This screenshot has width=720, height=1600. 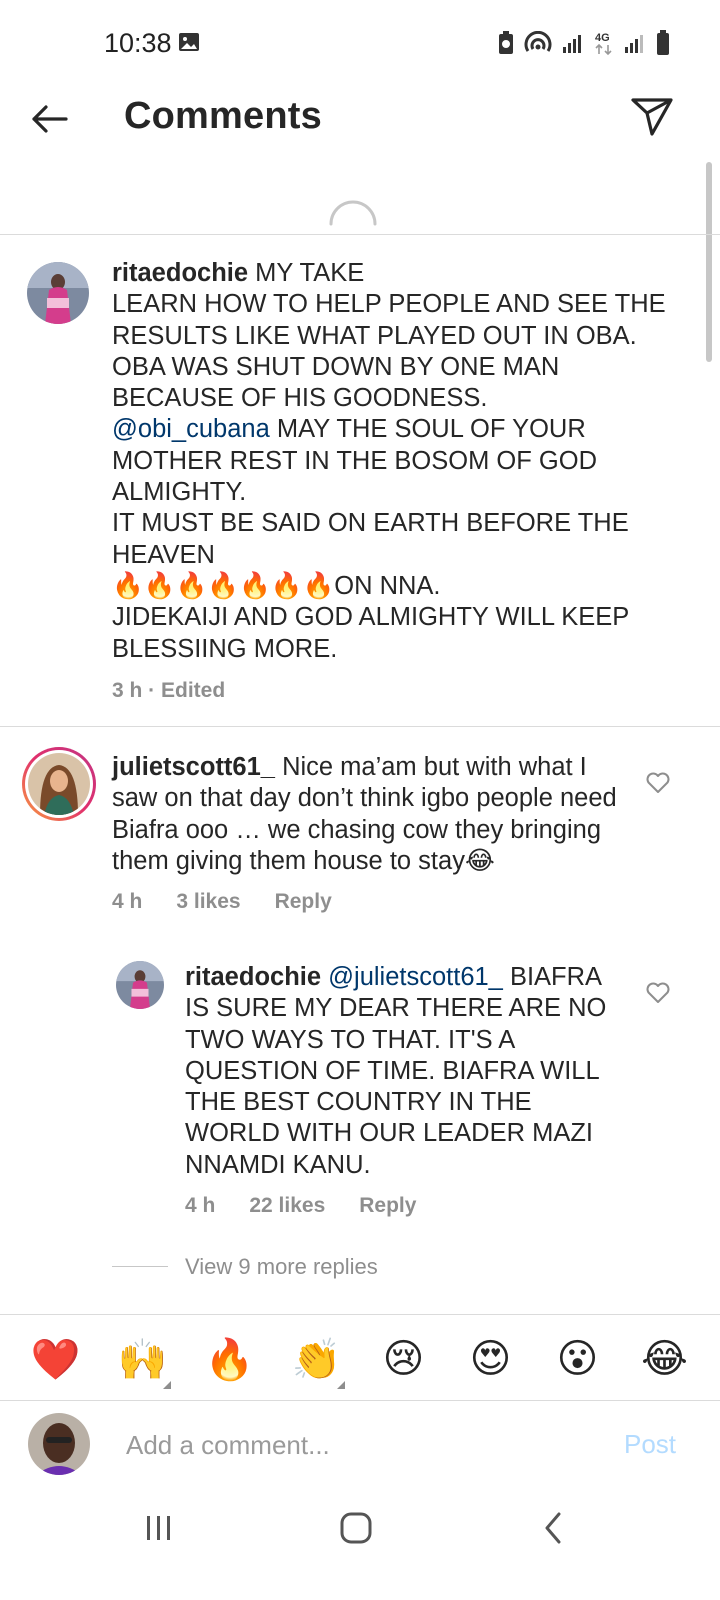 What do you see at coordinates (415, 977) in the screenshot?
I see `mention-link: @julietscott61_` at bounding box center [415, 977].